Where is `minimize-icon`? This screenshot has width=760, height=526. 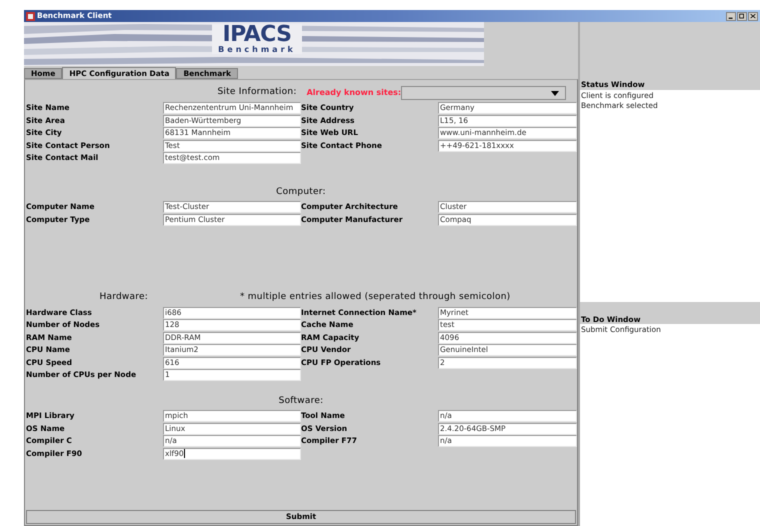
minimize-icon is located at coordinates (731, 16).